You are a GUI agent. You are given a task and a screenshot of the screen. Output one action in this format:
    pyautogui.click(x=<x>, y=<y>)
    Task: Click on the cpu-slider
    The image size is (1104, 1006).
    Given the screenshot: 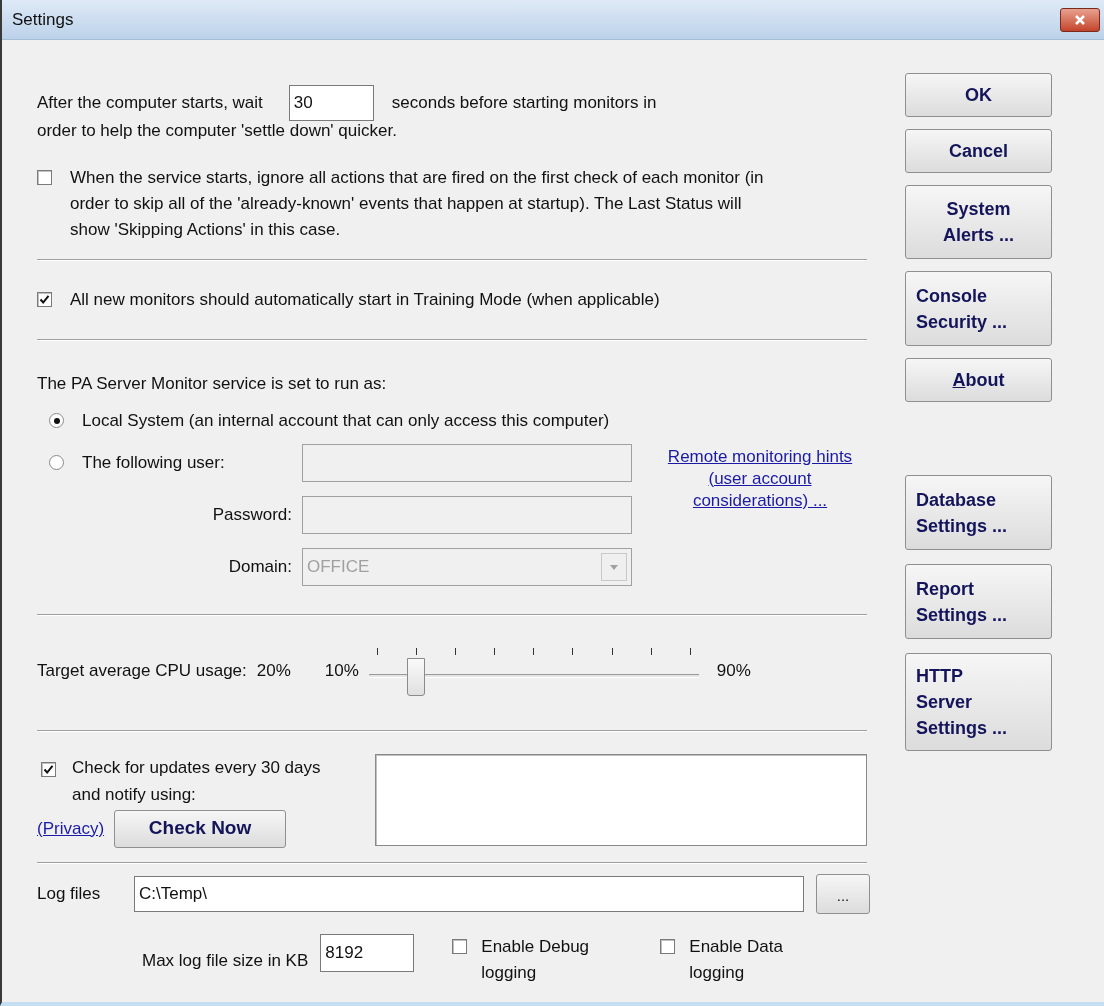 What is the action you would take?
    pyautogui.click(x=533, y=670)
    